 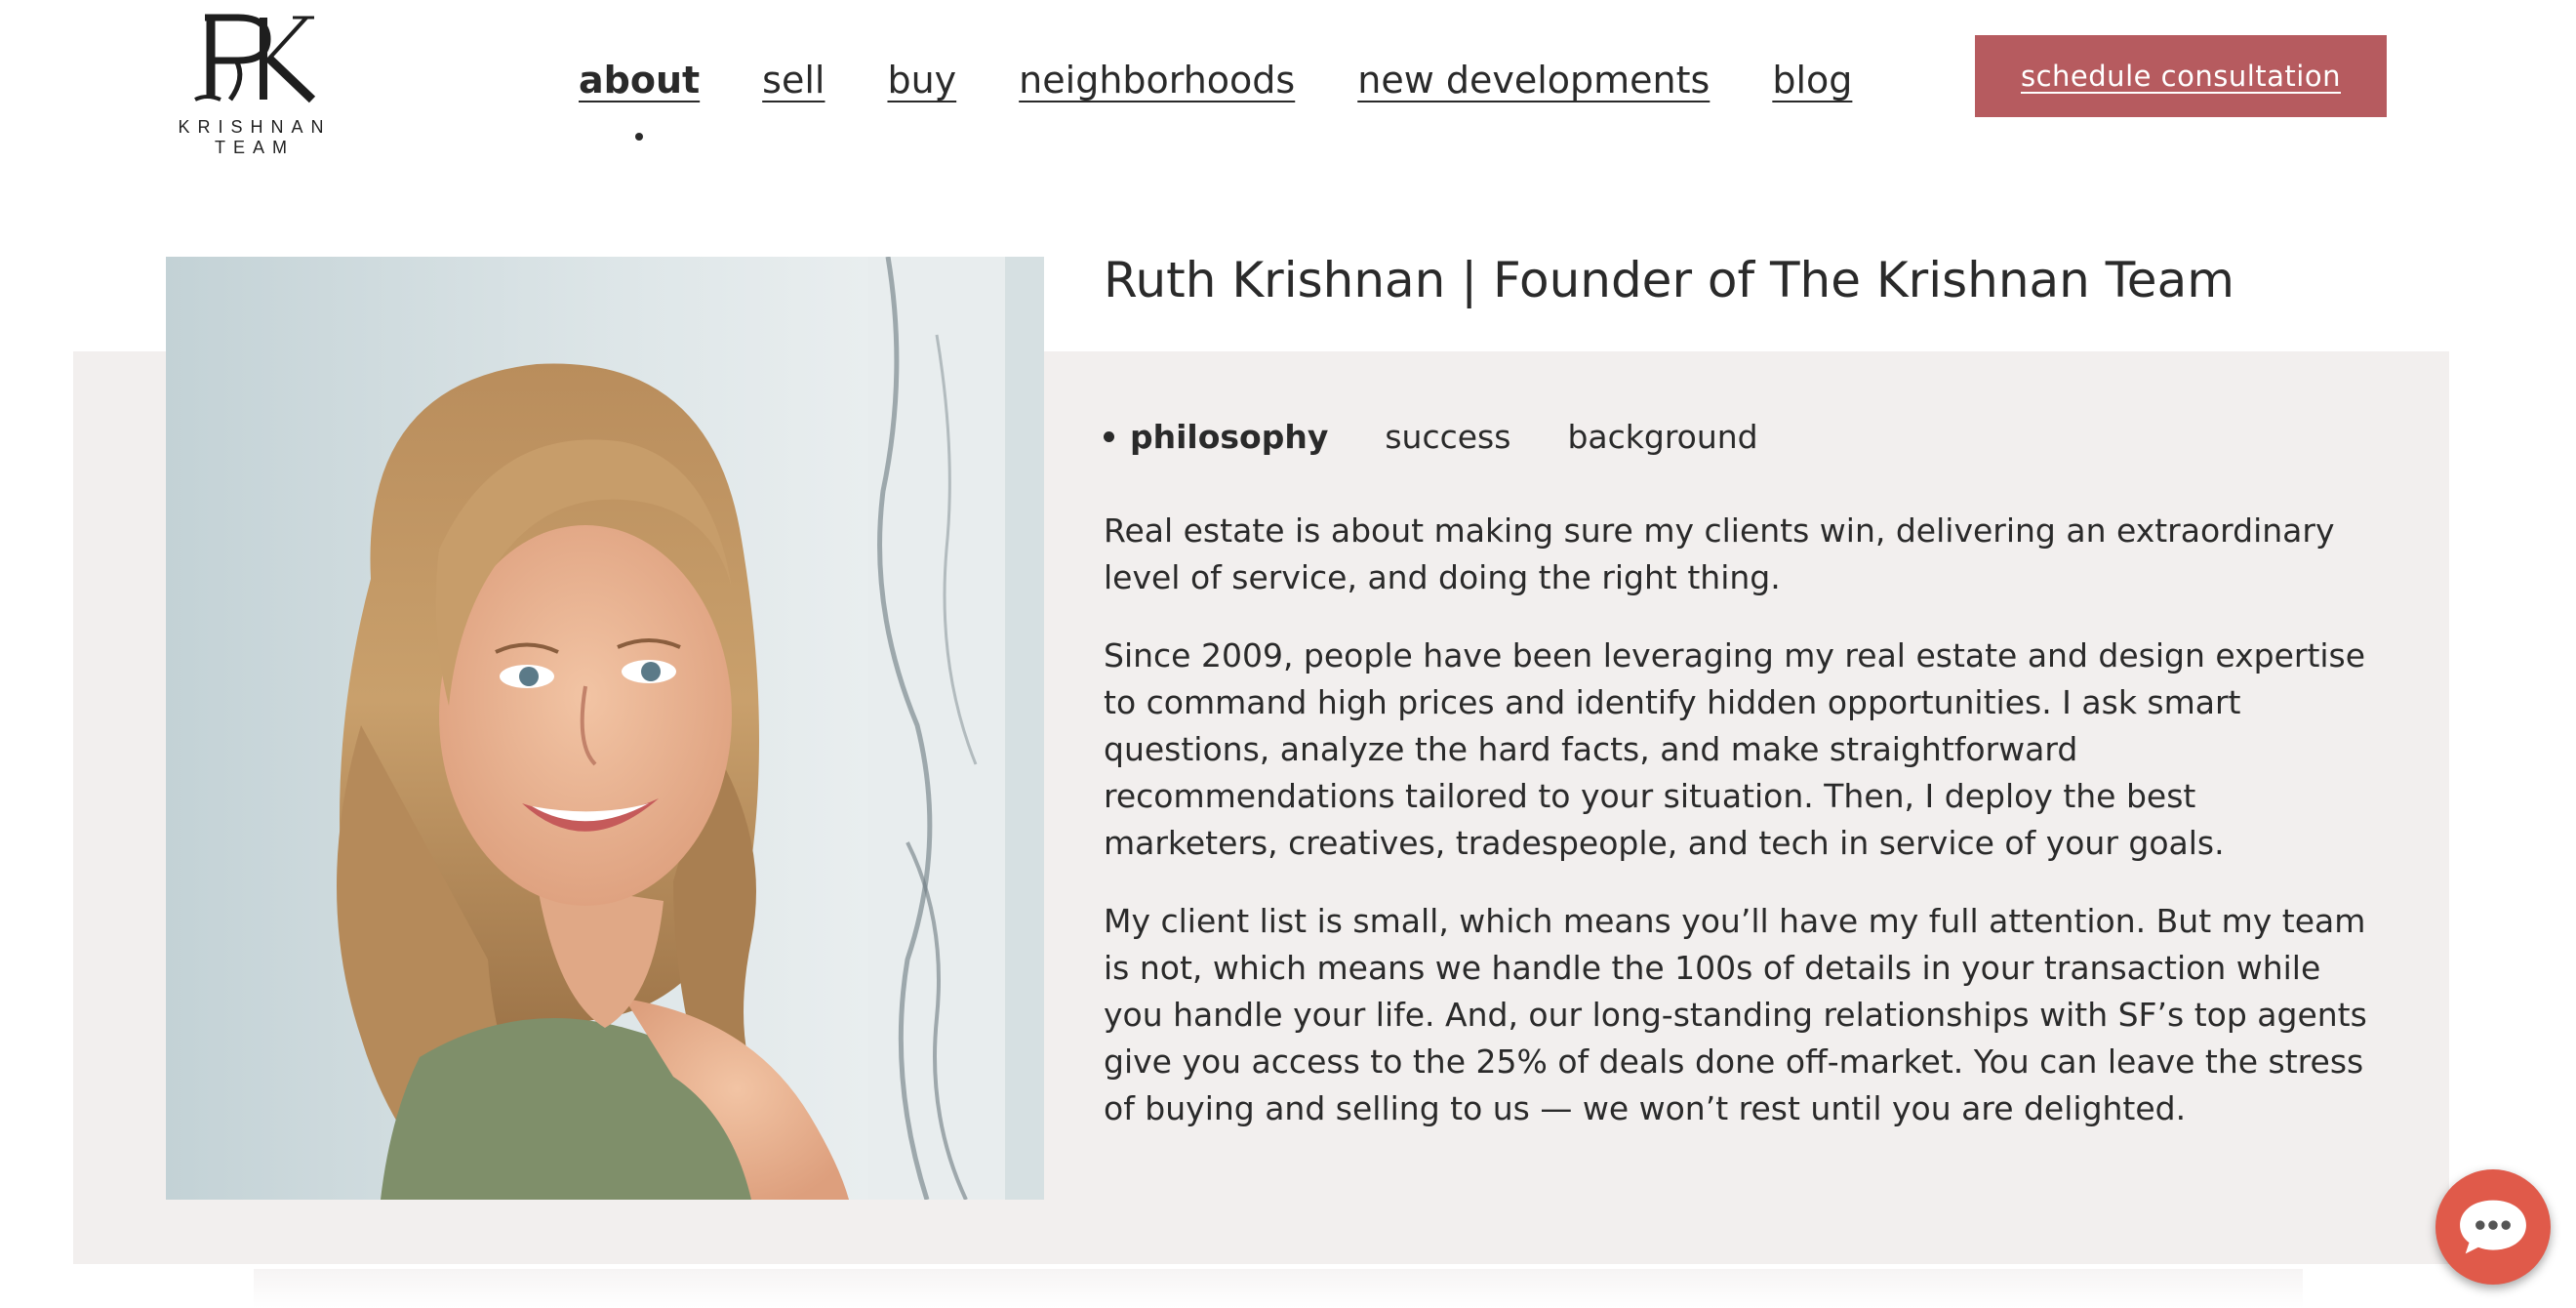 I want to click on content-tabs: philosophy success background, so click(x=1459, y=436).